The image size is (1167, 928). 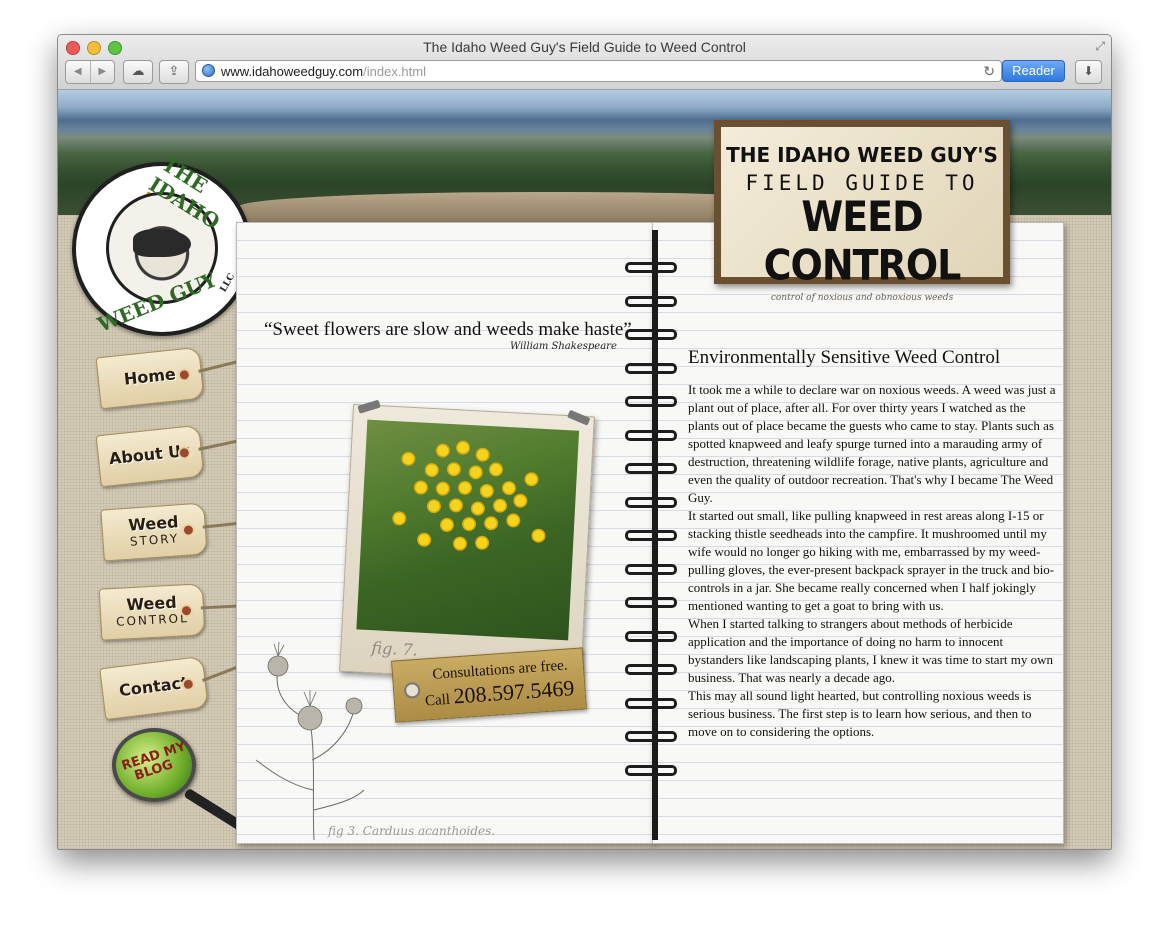 I want to click on call-label: Call, so click(x=437, y=700).